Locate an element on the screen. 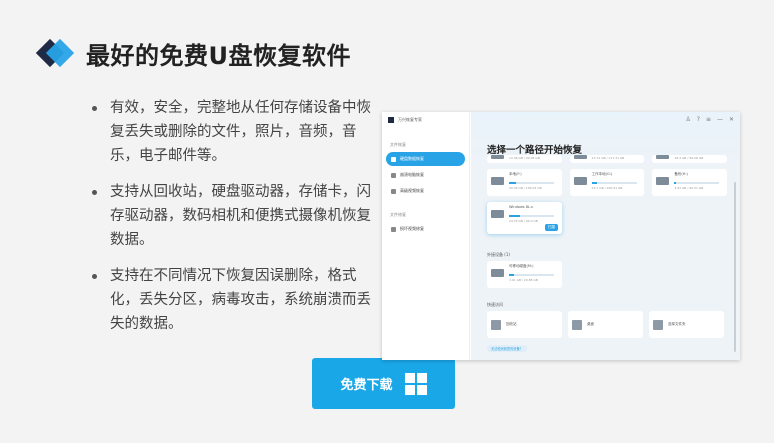 The width and height of the screenshot is (774, 443). app-logo-icon is located at coordinates (391, 120).